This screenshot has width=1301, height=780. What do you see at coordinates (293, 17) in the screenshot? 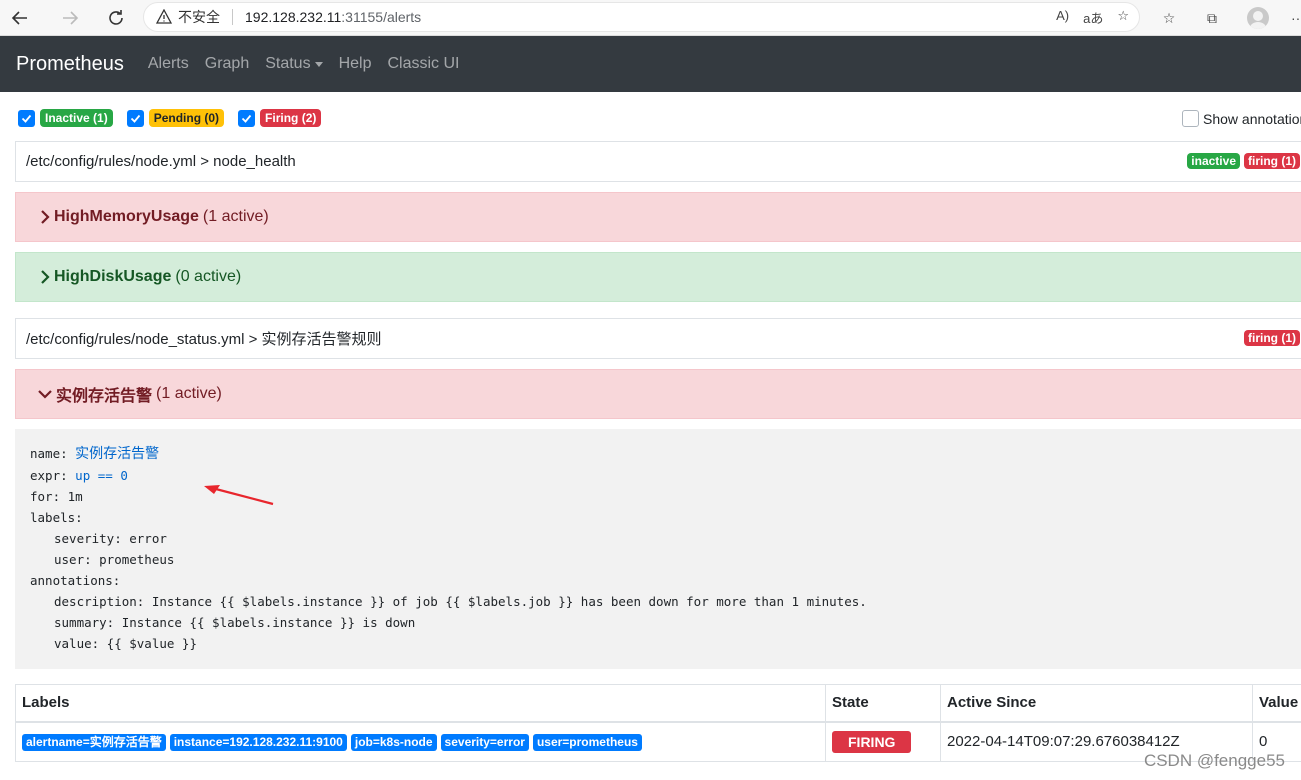
I see `url-host: 192.128.232.11` at bounding box center [293, 17].